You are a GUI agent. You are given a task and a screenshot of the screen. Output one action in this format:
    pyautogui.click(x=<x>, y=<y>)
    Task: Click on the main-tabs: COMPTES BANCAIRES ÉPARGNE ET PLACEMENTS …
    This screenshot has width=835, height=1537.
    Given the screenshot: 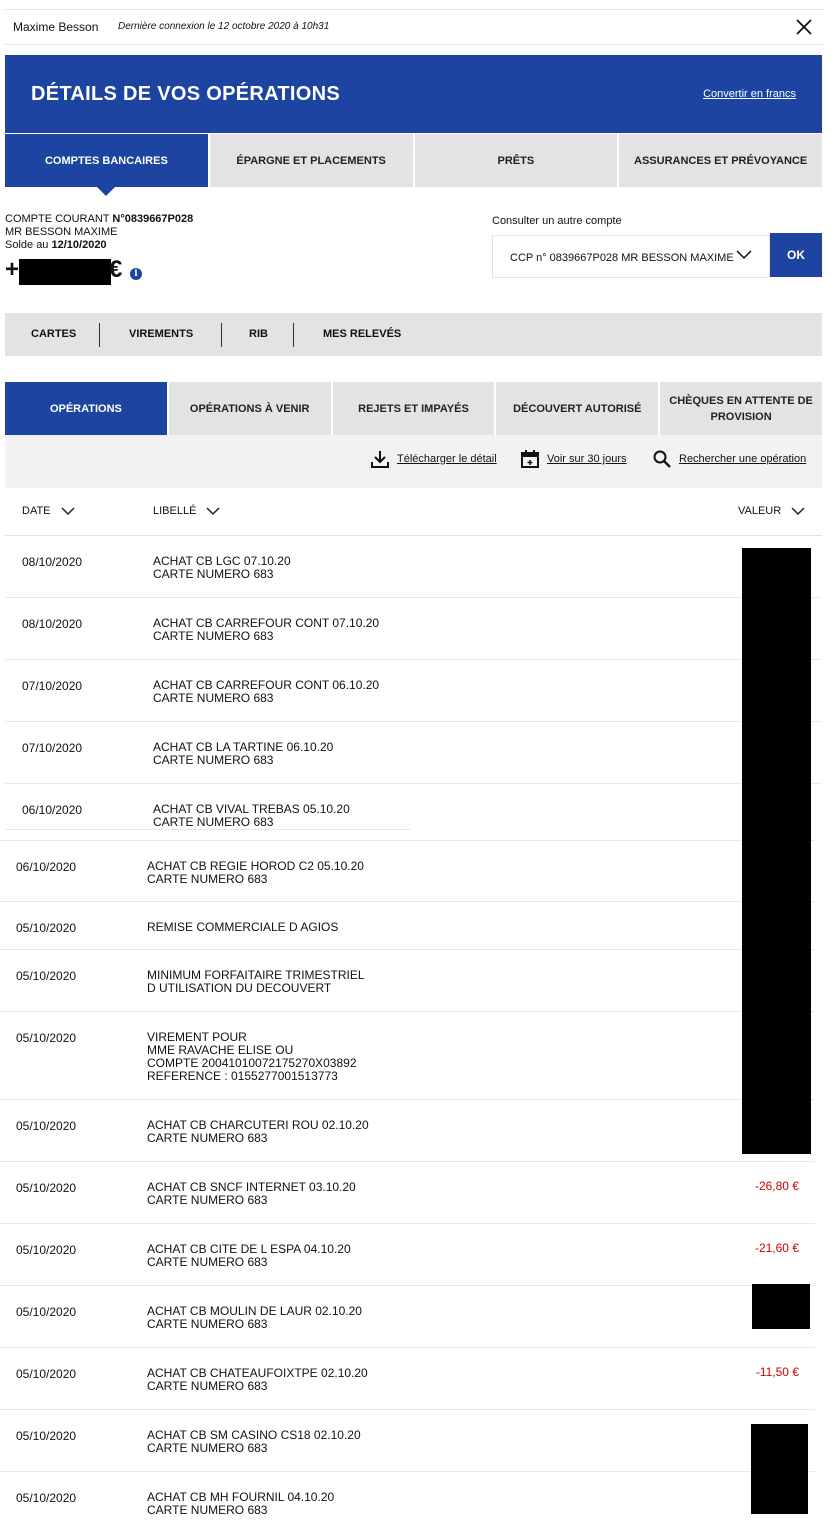 What is the action you would take?
    pyautogui.click(x=413, y=165)
    